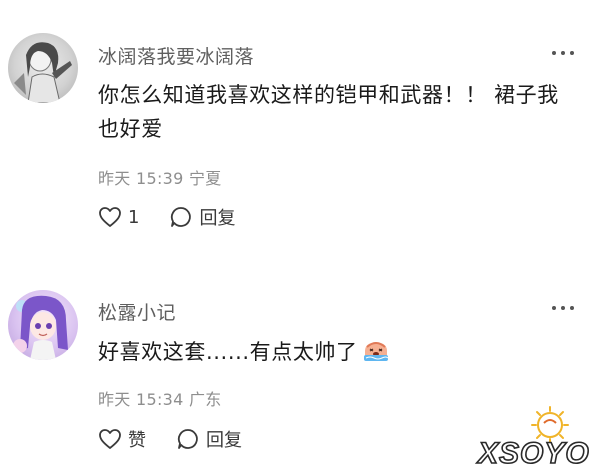  Describe the element at coordinates (141, 178) in the screenshot. I see `comment-time: 昨天 15:39` at that location.